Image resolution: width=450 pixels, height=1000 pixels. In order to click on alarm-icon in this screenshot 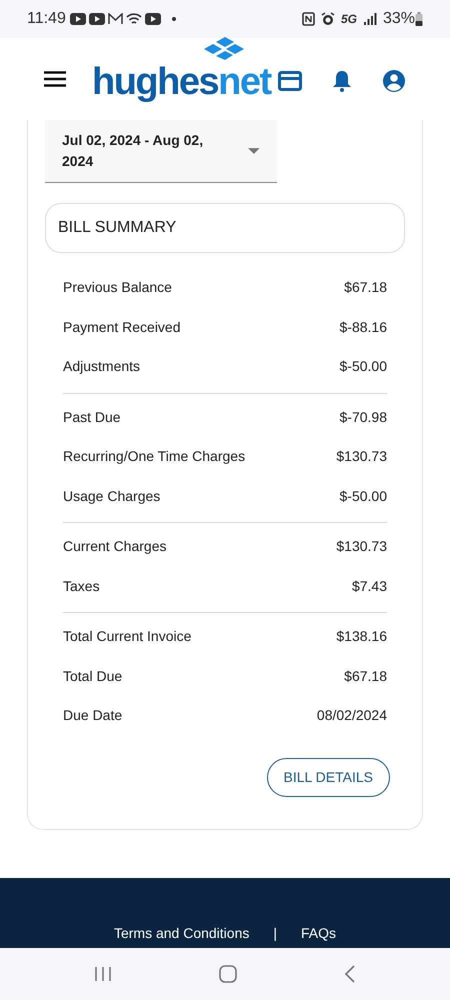, I will do `click(327, 19)`.